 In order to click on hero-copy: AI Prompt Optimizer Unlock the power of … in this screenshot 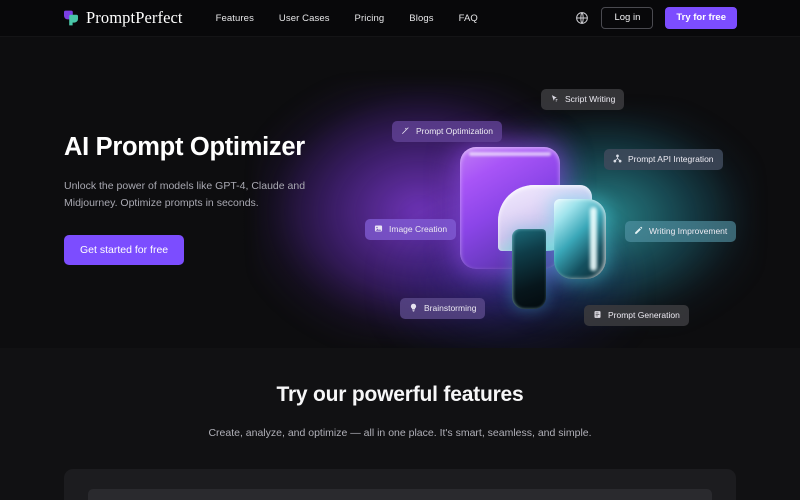, I will do `click(214, 199)`.